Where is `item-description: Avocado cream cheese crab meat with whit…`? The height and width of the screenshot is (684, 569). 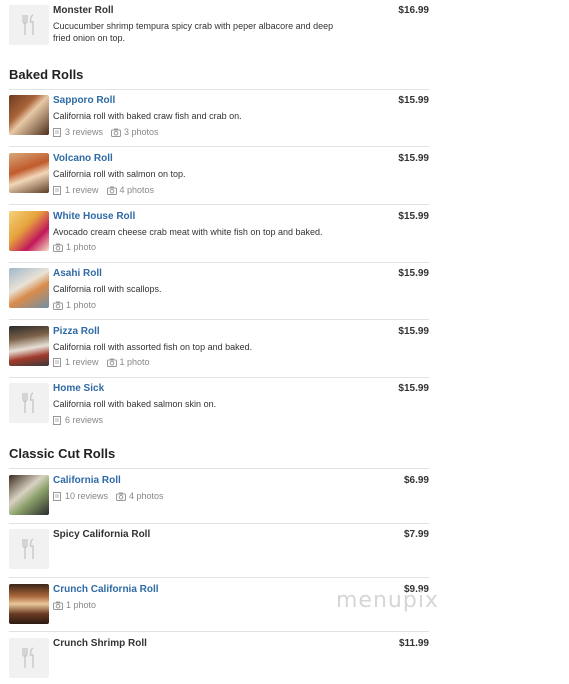
item-description: Avocado cream cheese crab meat with whit… is located at coordinates (188, 232).